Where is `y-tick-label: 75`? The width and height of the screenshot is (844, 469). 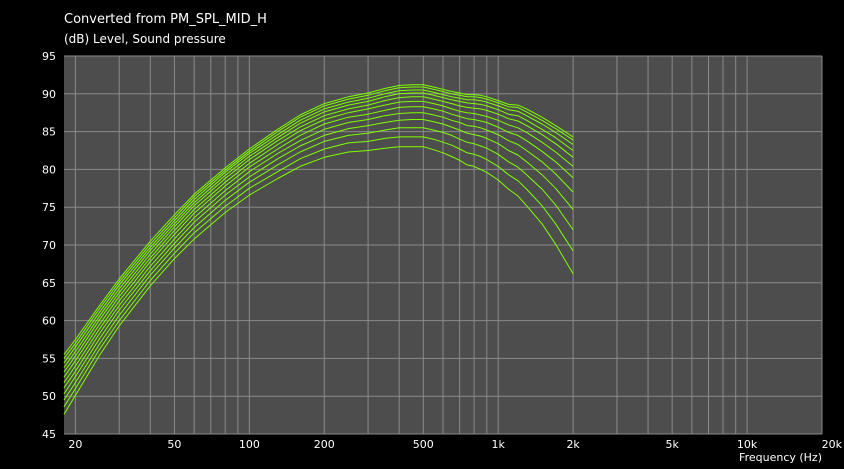
y-tick-label: 75 is located at coordinates (49, 207).